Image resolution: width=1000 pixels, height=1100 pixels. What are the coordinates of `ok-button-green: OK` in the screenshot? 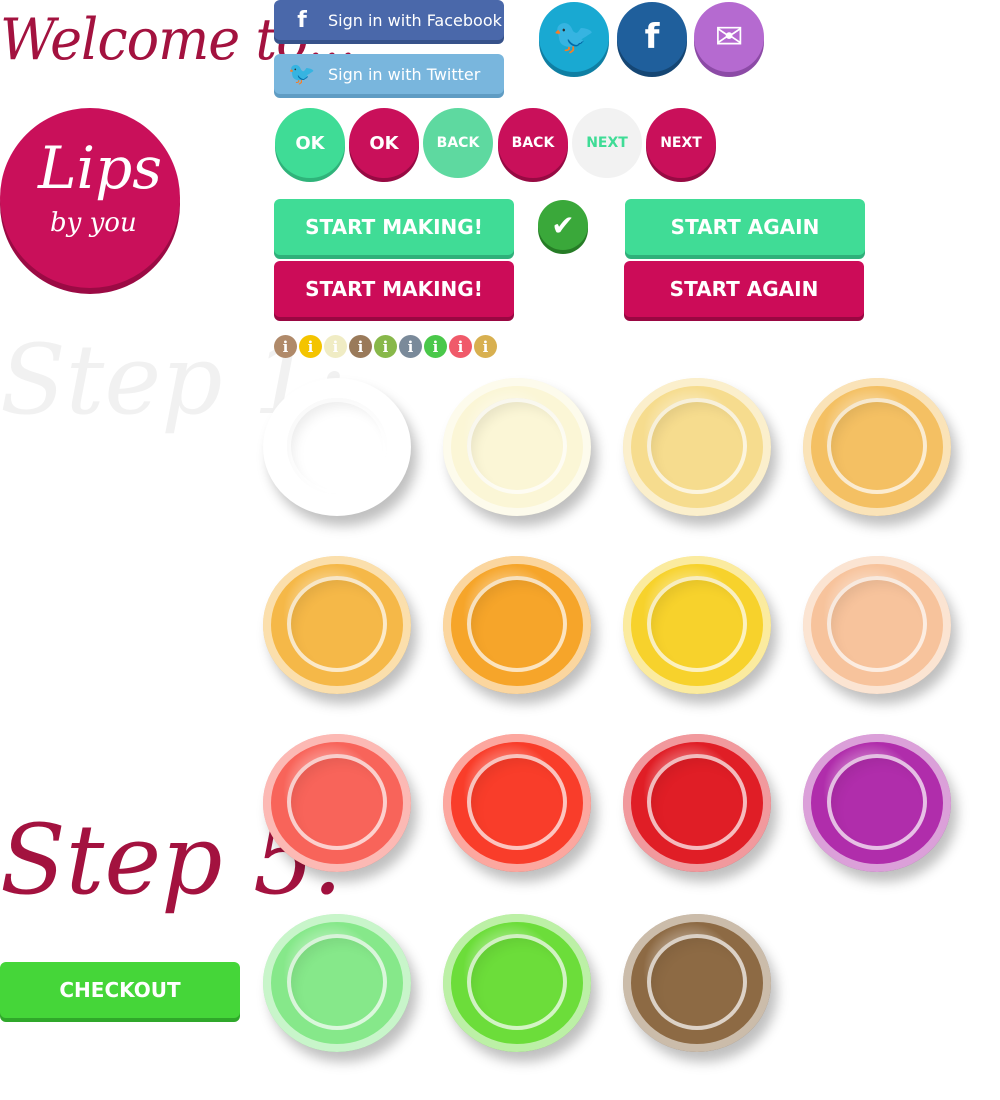 It's located at (310, 143).